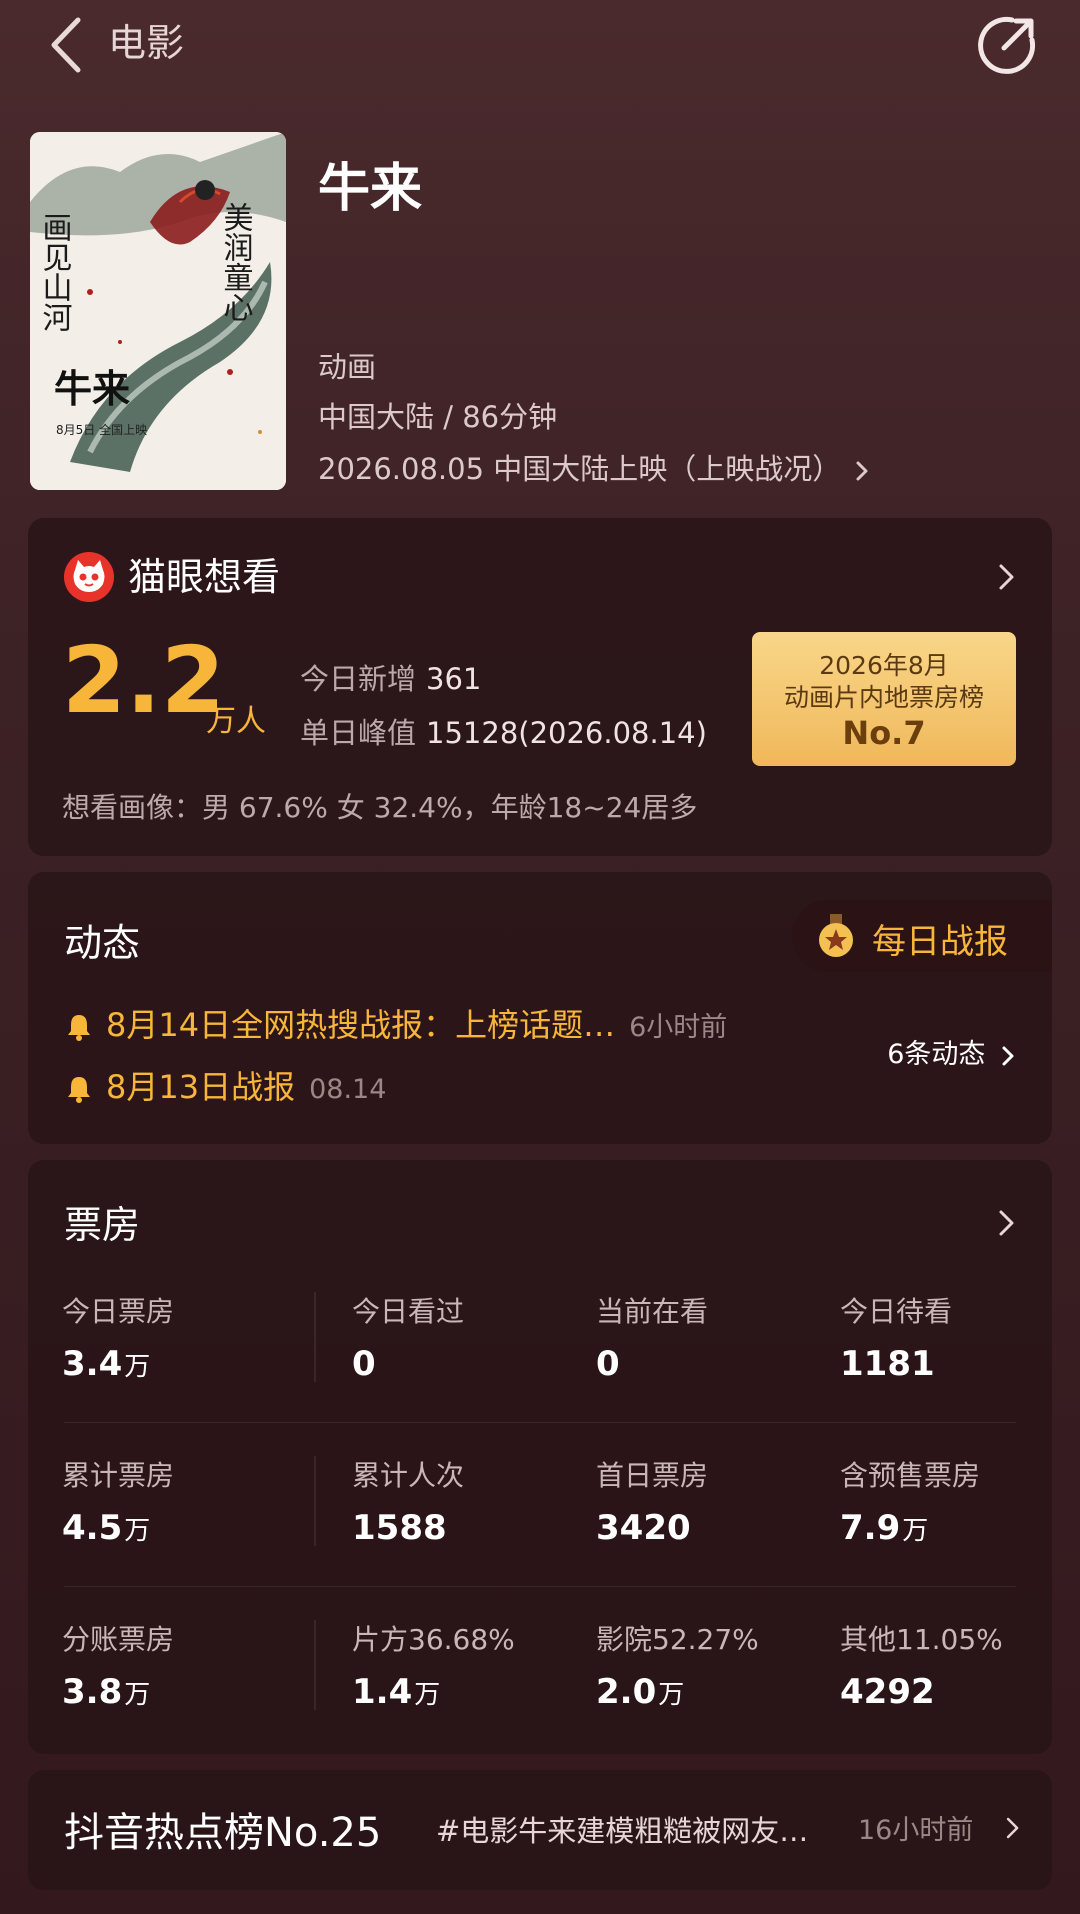 The width and height of the screenshot is (1080, 1914). I want to click on box-office-title: 票房, so click(102, 1225).